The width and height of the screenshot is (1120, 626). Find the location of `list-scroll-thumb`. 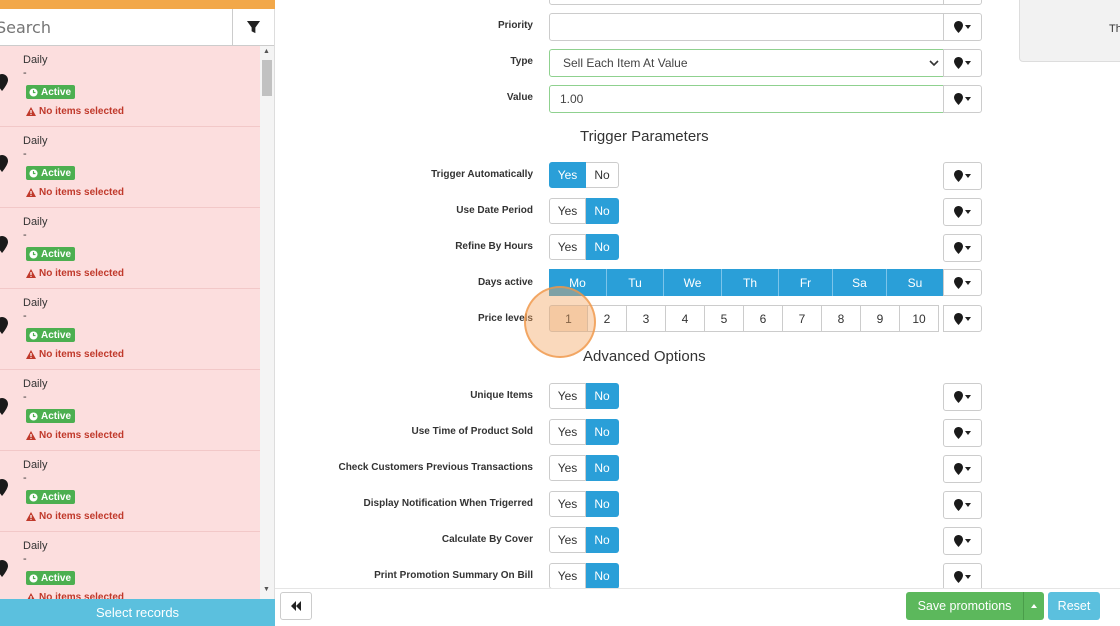

list-scroll-thumb is located at coordinates (267, 78).